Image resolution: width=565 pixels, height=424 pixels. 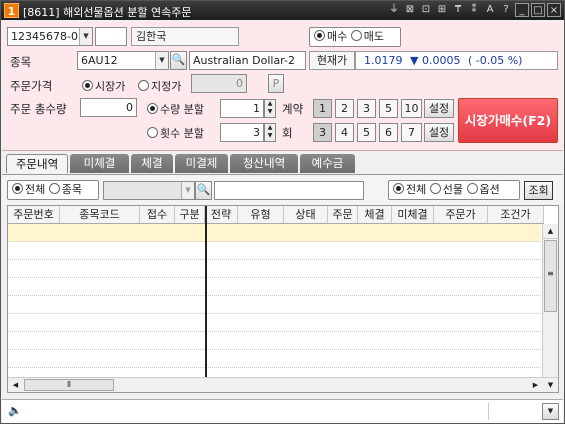 What do you see at coordinates (383, 60) in the screenshot?
I see `current-price: 1.0179` at bounding box center [383, 60].